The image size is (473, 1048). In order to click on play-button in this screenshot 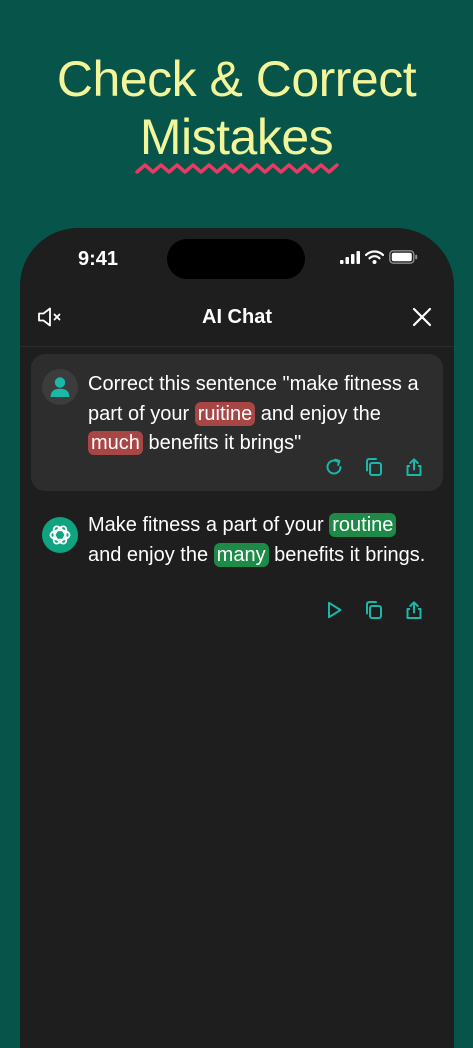, I will do `click(334, 610)`.